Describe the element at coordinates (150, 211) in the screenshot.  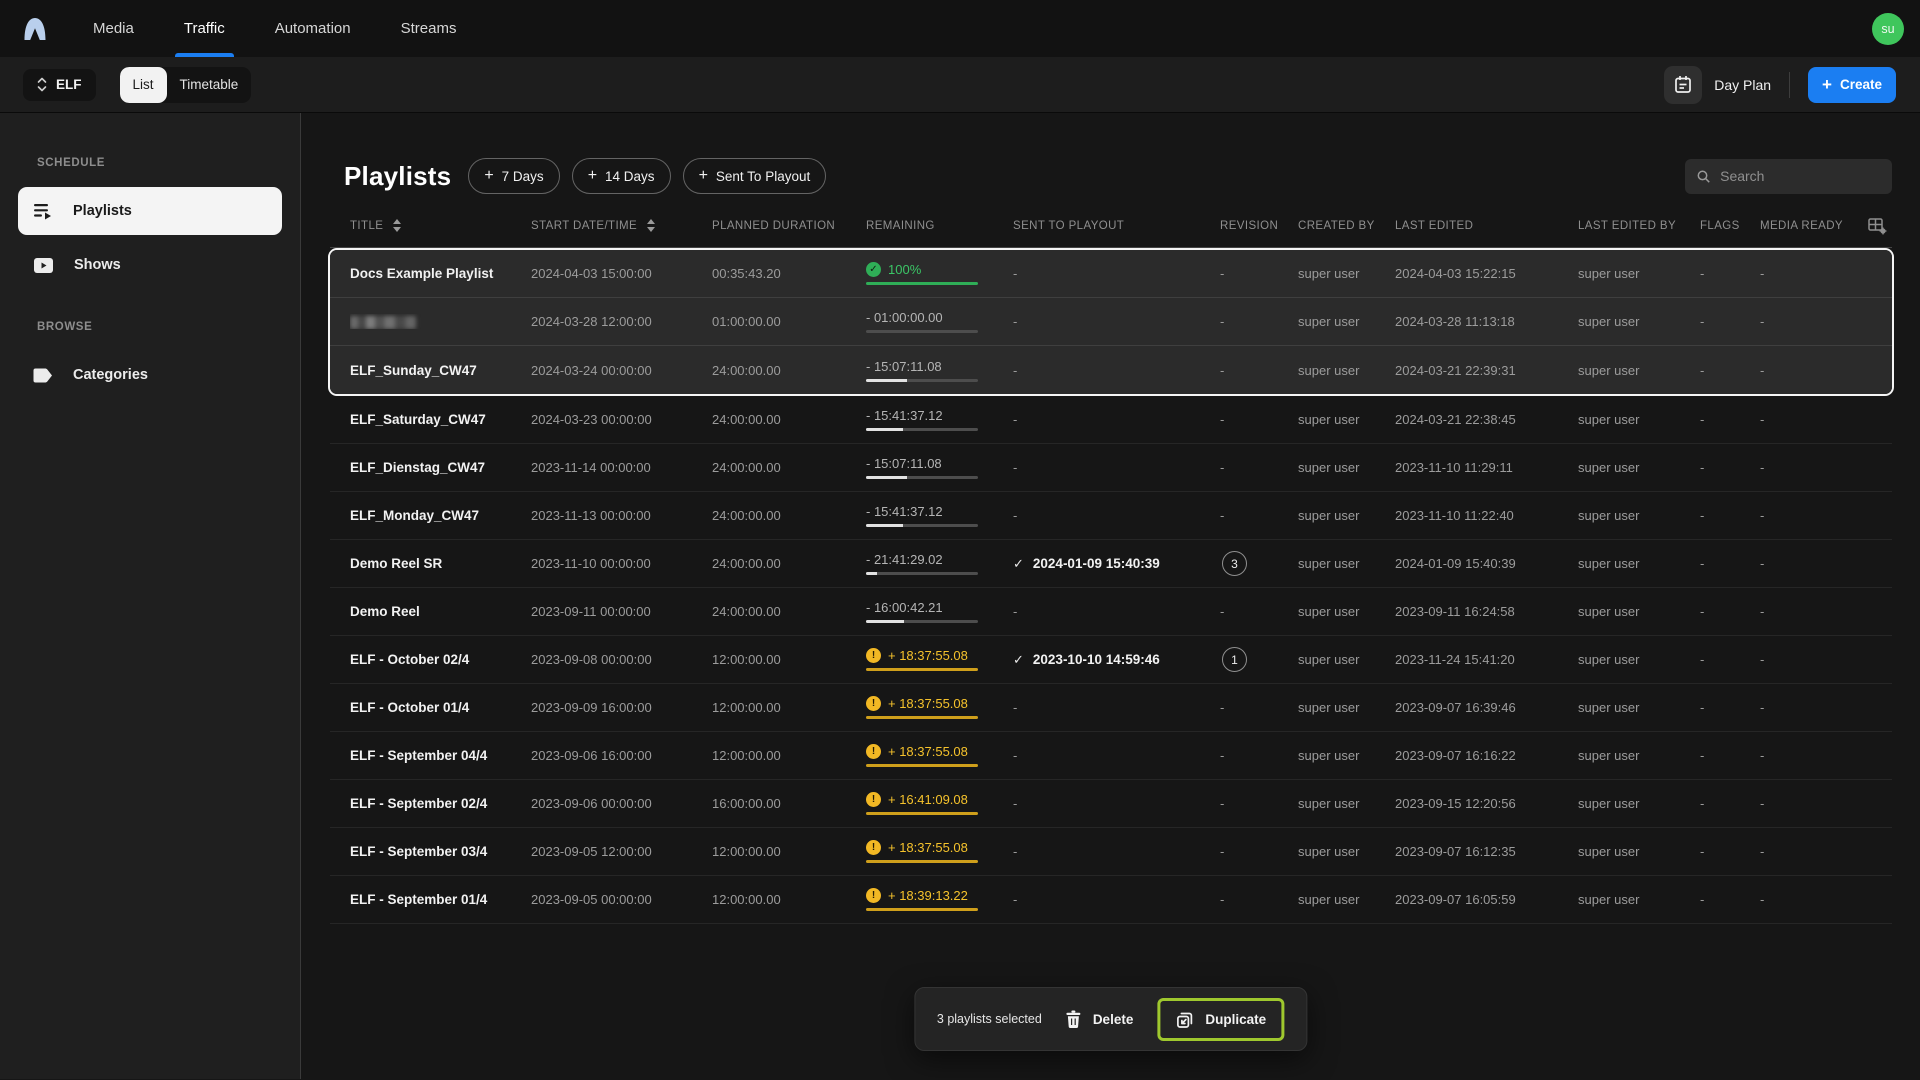
I see `sidebar-item-playlists: Playlists` at that location.